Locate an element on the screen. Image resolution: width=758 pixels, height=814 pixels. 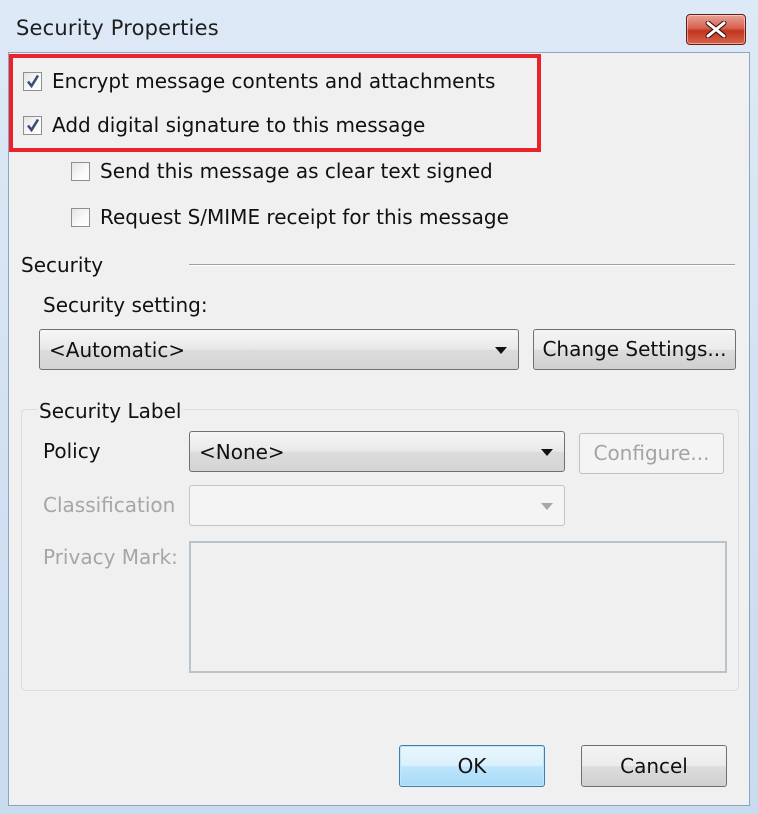
highlight-box is located at coordinates (275, 103).